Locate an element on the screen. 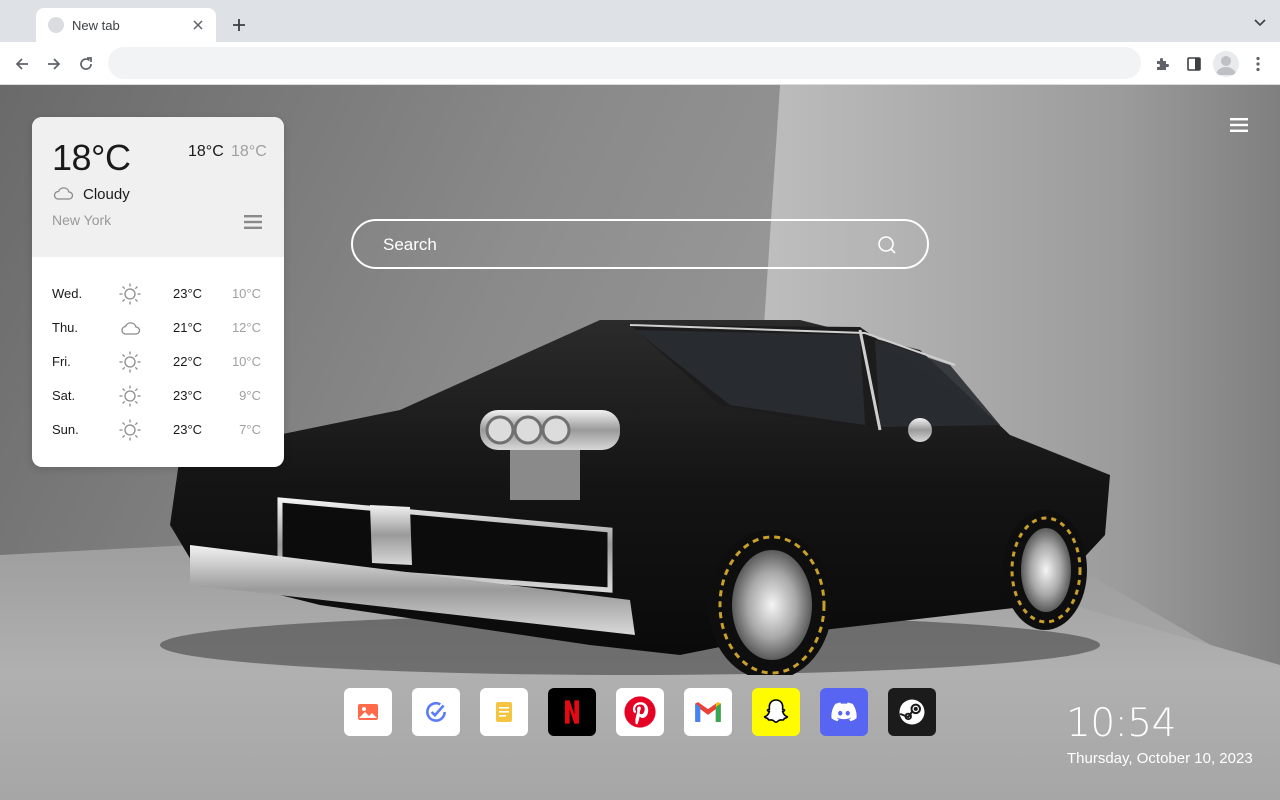 The image size is (1280, 800). reload-icon is located at coordinates (86, 63).